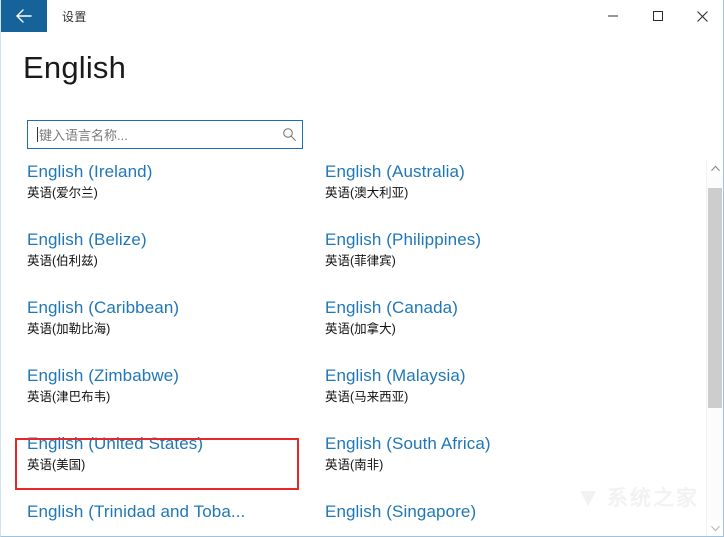 The image size is (724, 537). I want to click on scroll-down-arrow-icon, so click(715, 528).